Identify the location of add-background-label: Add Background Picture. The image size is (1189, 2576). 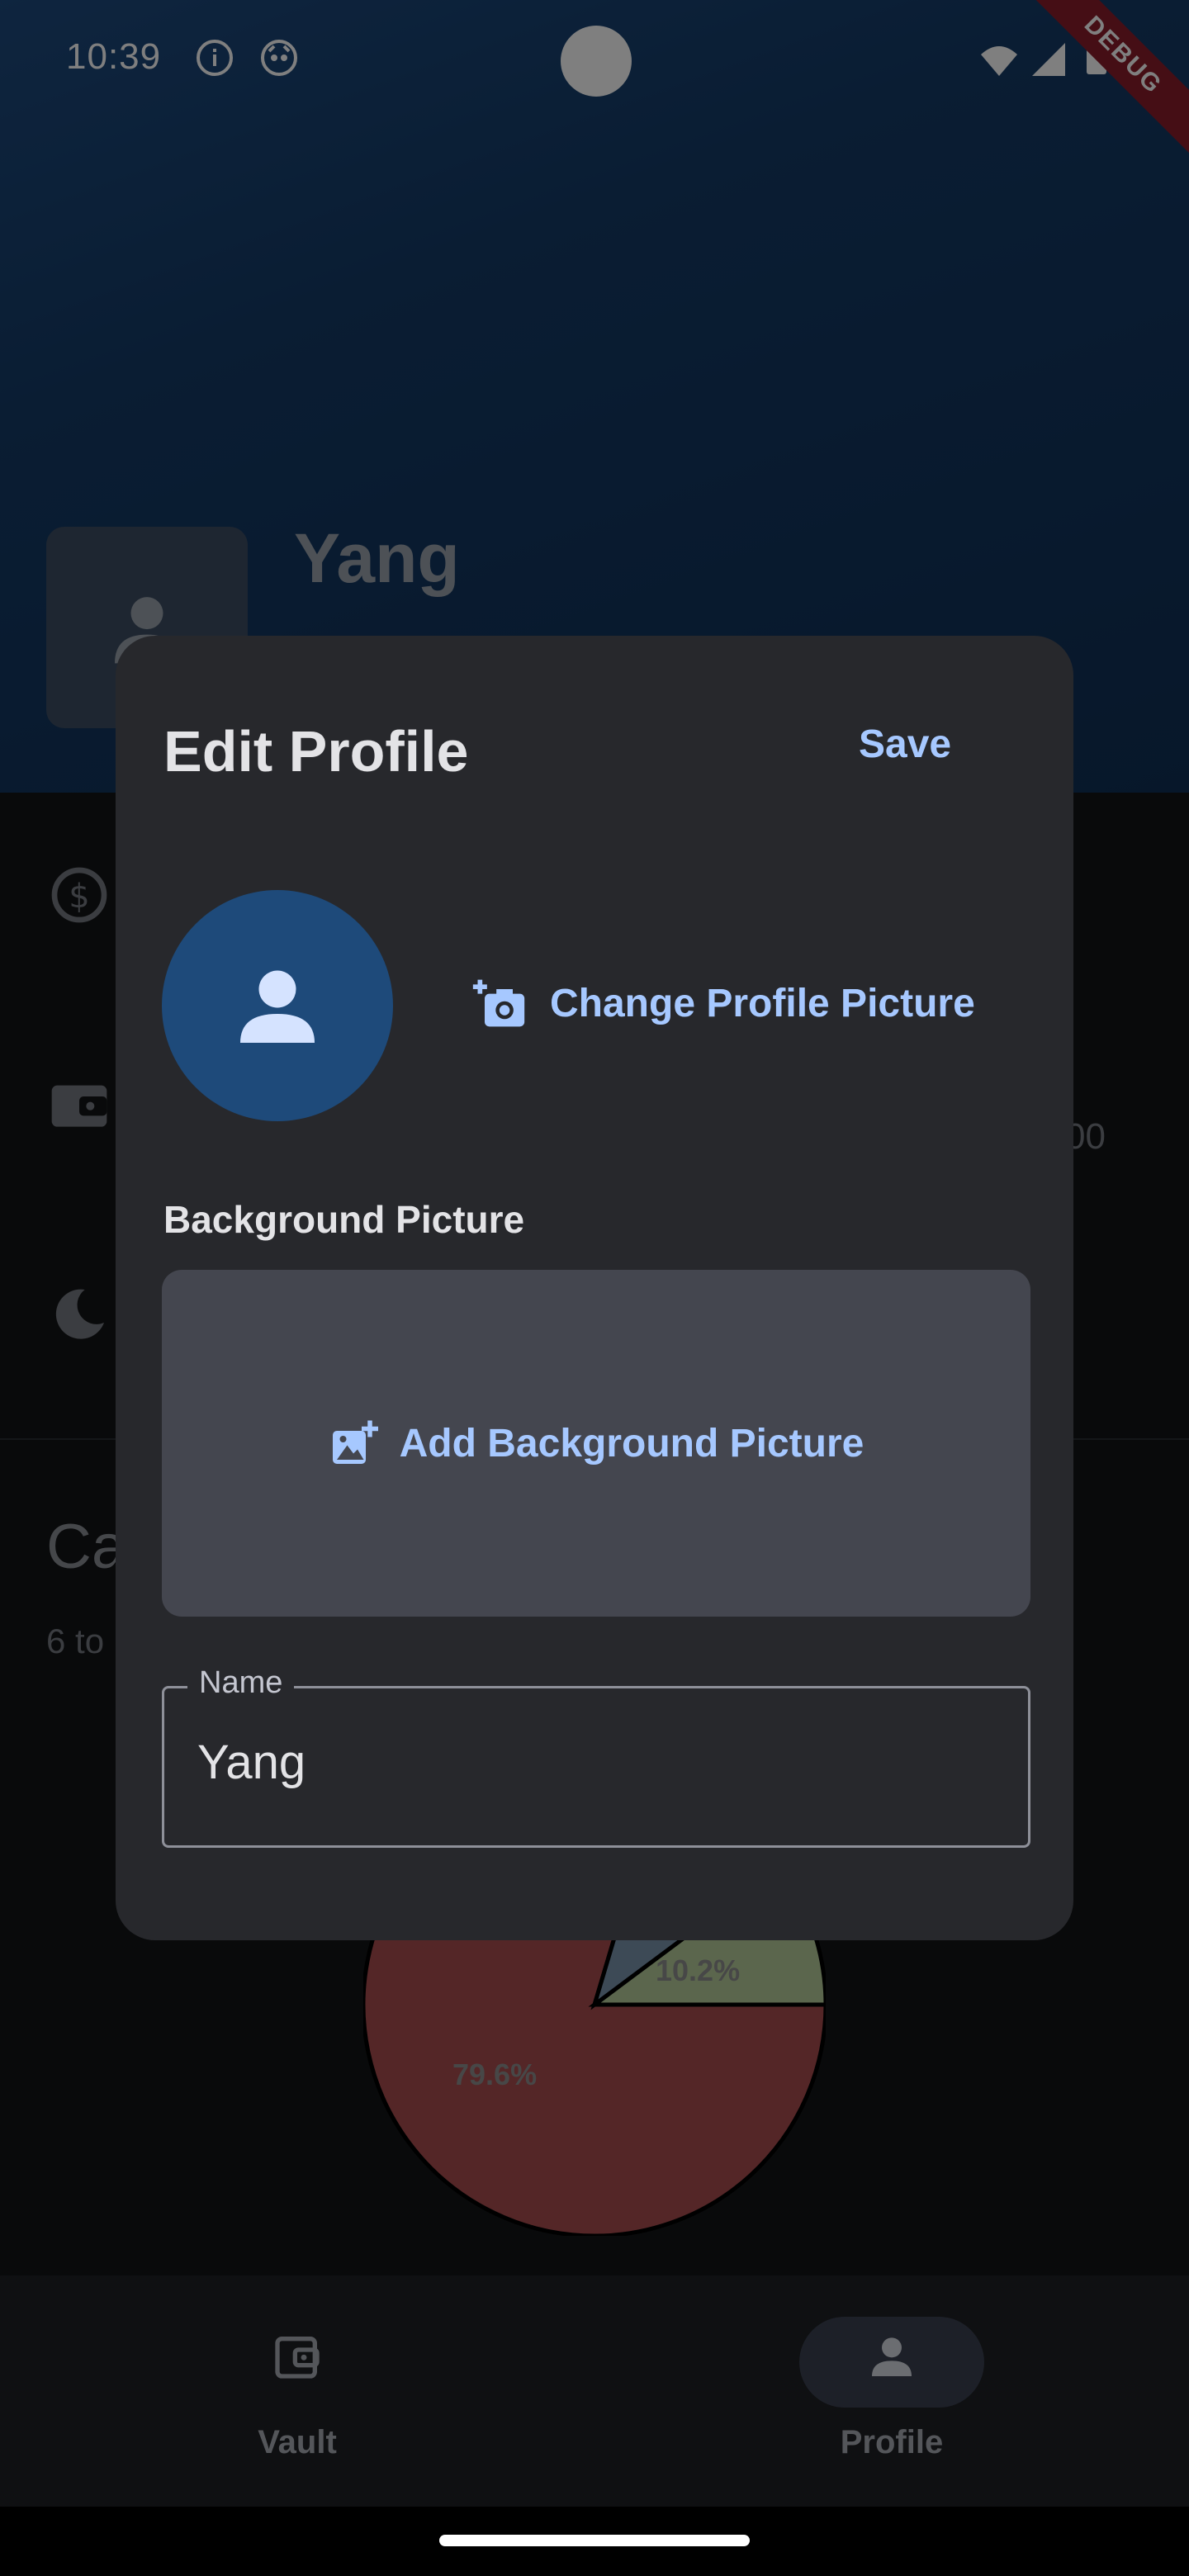
(632, 1443).